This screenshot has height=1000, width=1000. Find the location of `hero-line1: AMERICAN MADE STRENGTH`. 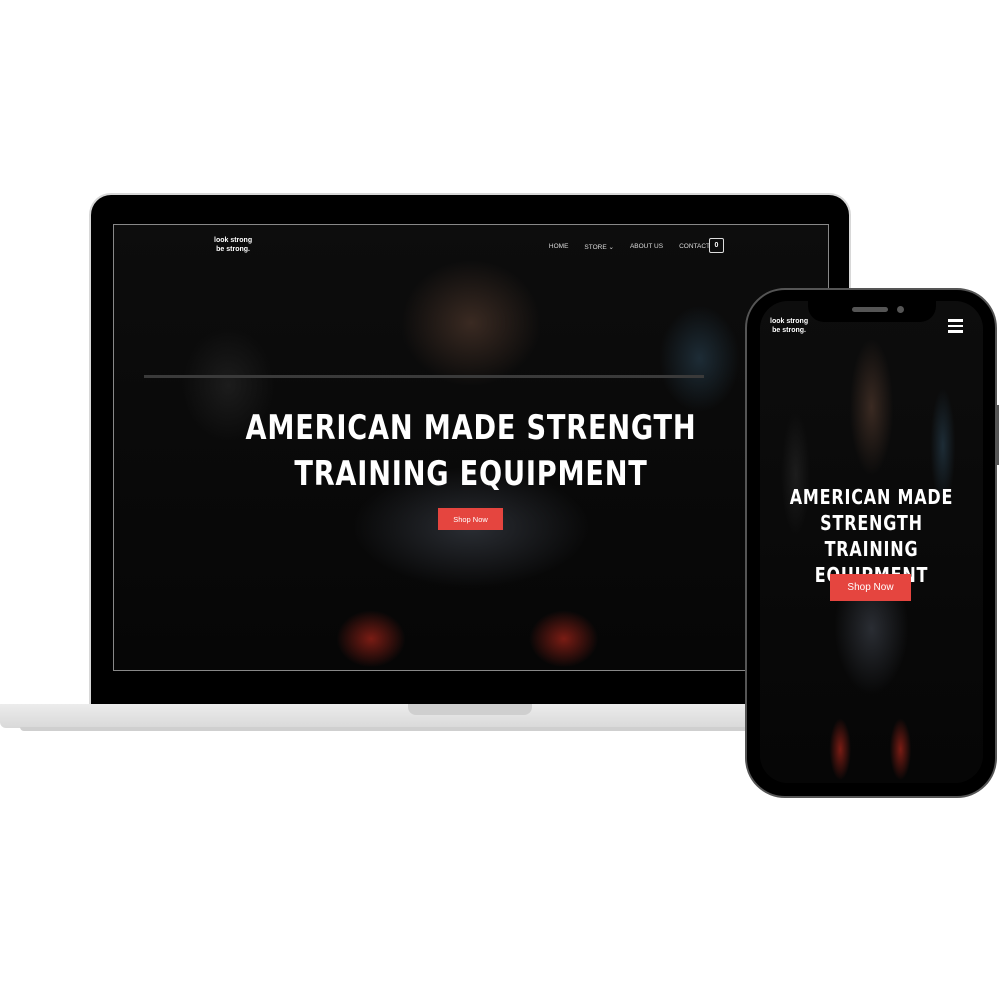

hero-line1: AMERICAN MADE STRENGTH is located at coordinates (471, 428).